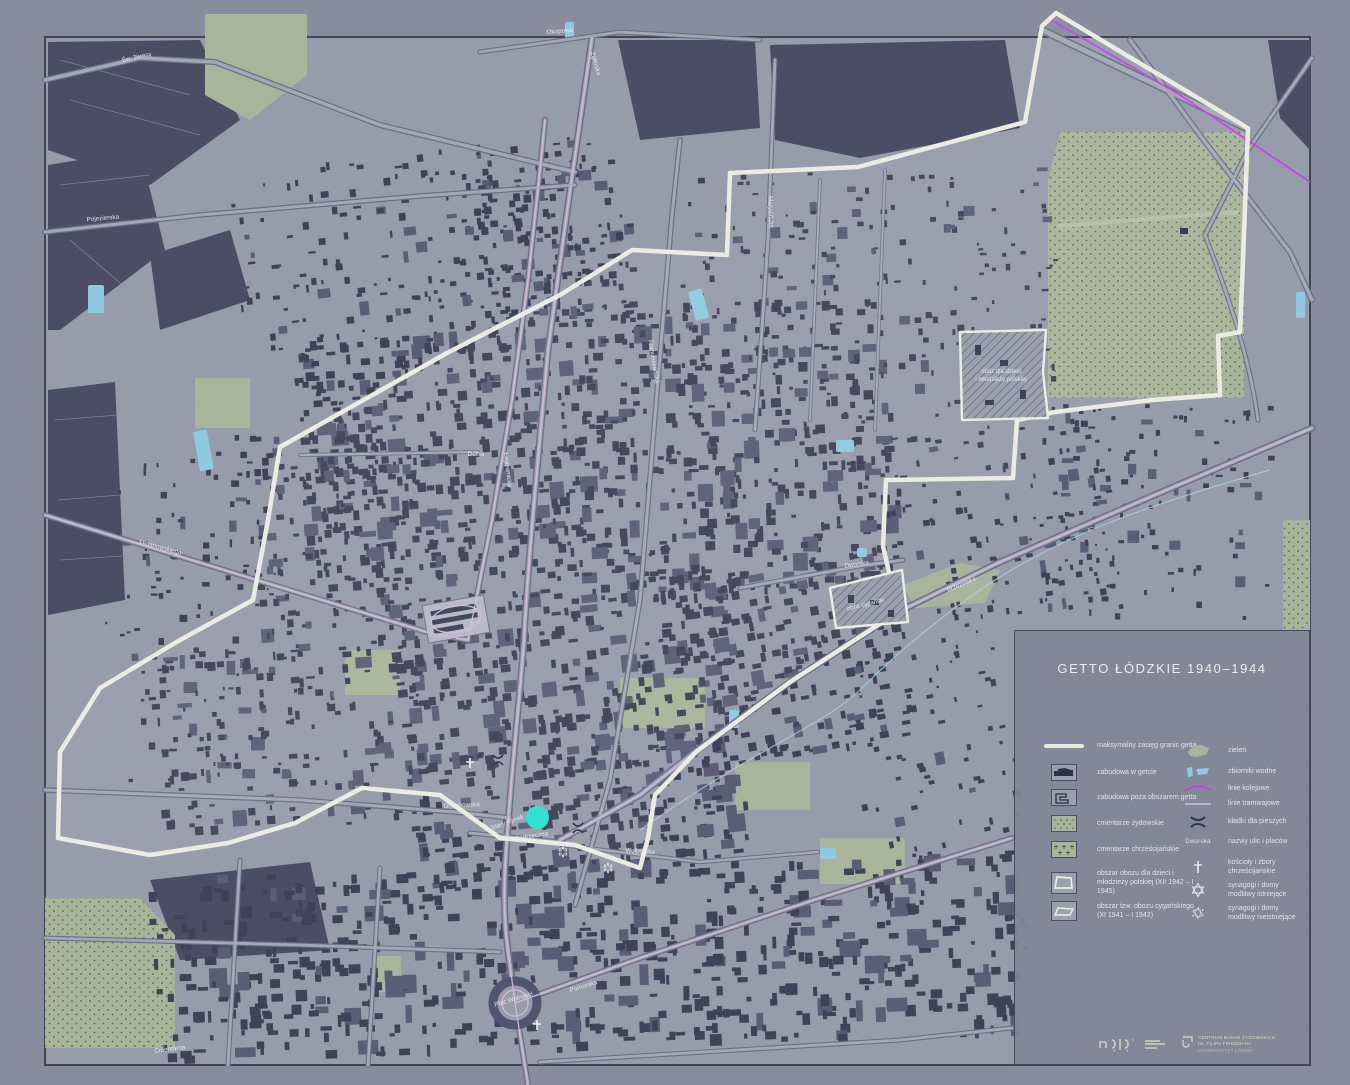 This screenshot has width=1350, height=1085. What do you see at coordinates (1162, 668) in the screenshot?
I see `map-title: GETTO ŁÓDZKIE 1940–1944` at bounding box center [1162, 668].